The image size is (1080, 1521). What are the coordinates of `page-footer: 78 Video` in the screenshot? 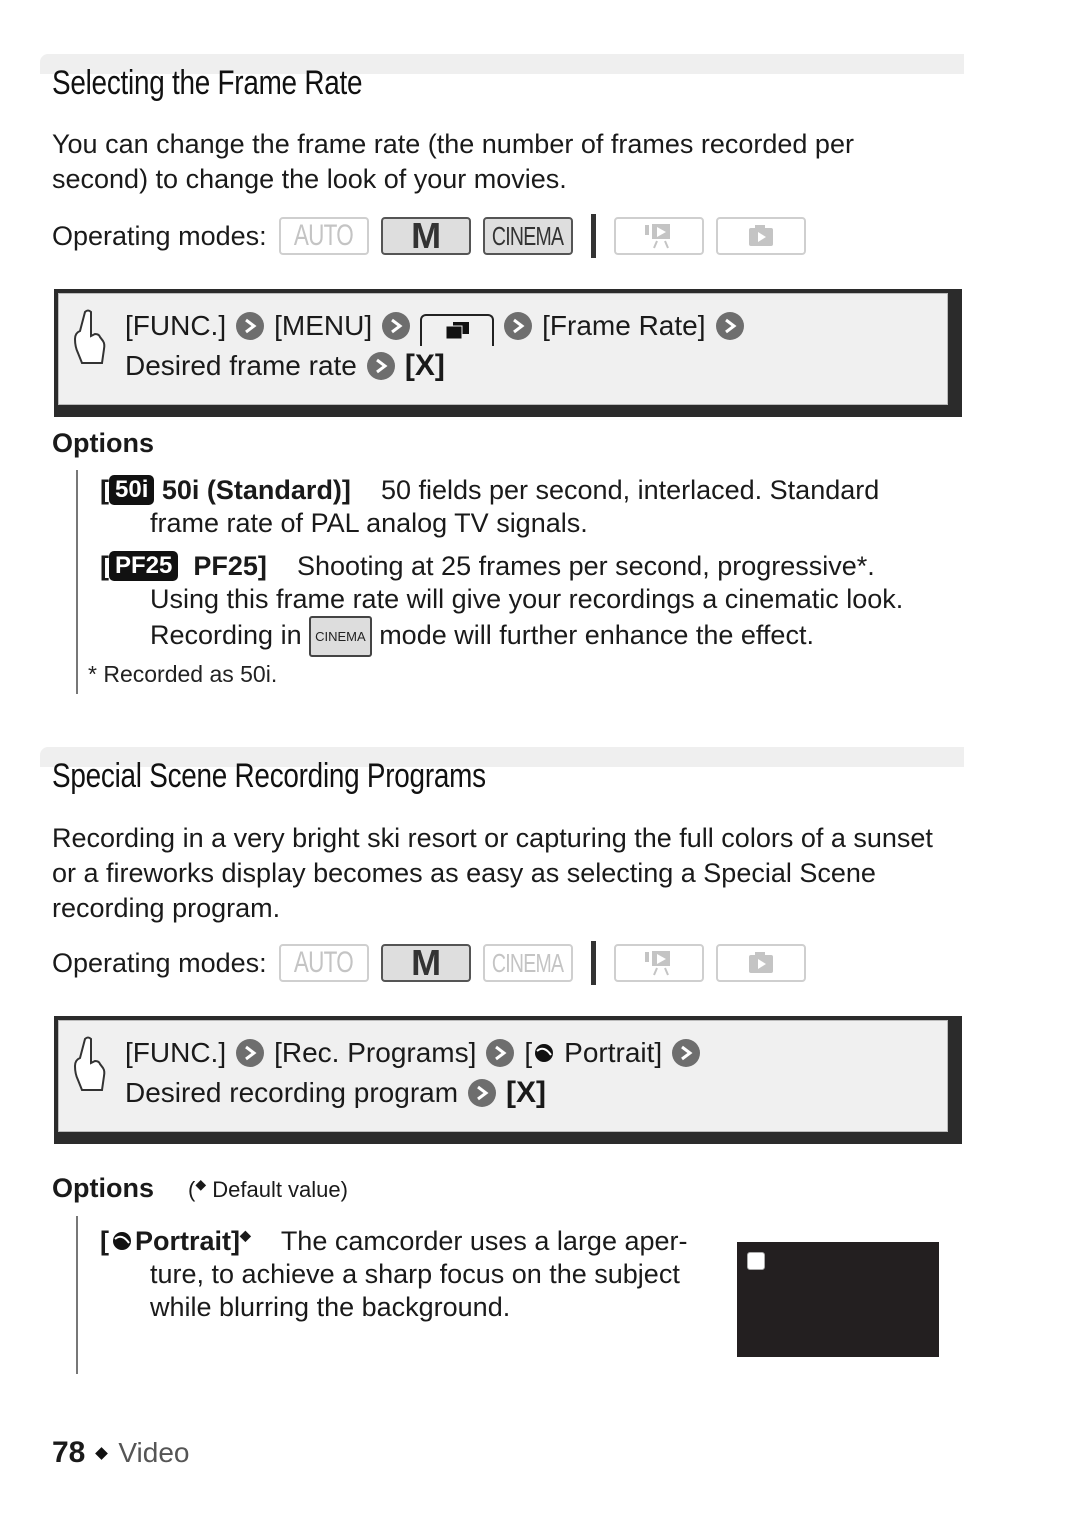 It's located at (120, 1453).